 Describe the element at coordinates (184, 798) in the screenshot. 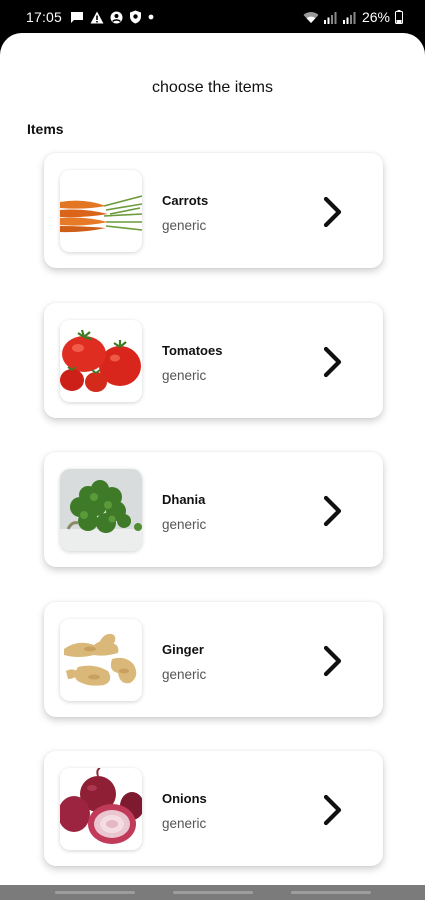

I see `item-name: Onions` at that location.